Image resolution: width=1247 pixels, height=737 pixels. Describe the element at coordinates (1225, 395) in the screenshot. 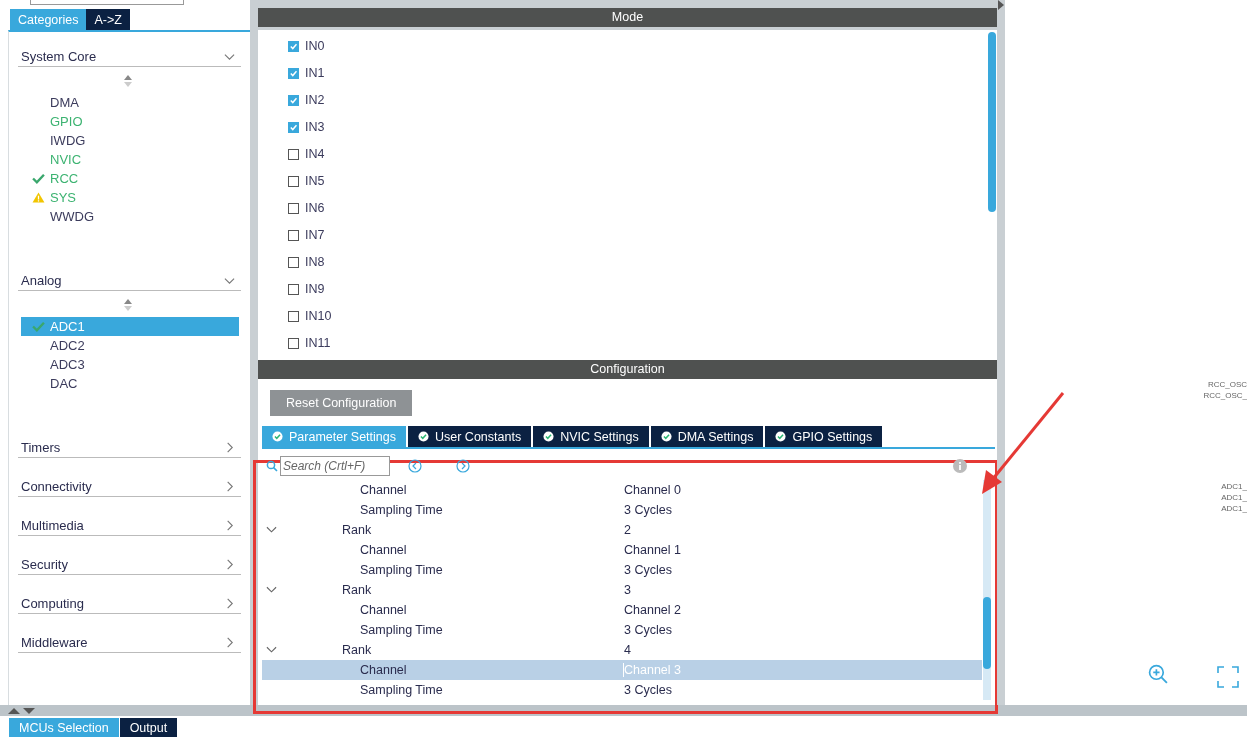

I see `pin-label: RCC_OSC_` at that location.